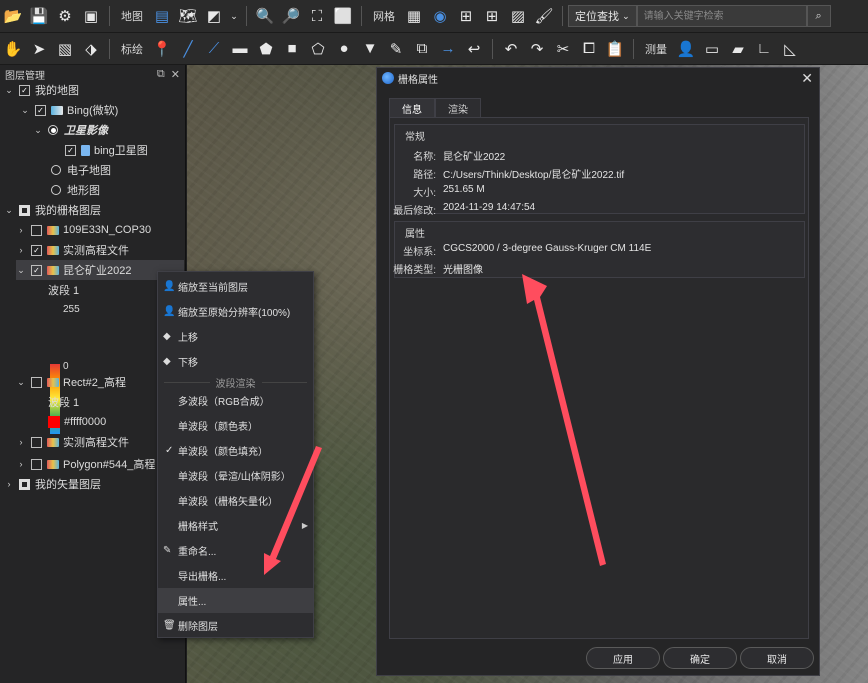 This screenshot has height=683, width=868. I want to click on tree-item-my-raster-layers: ⌄ 我的栅格图层, so click(52, 210).